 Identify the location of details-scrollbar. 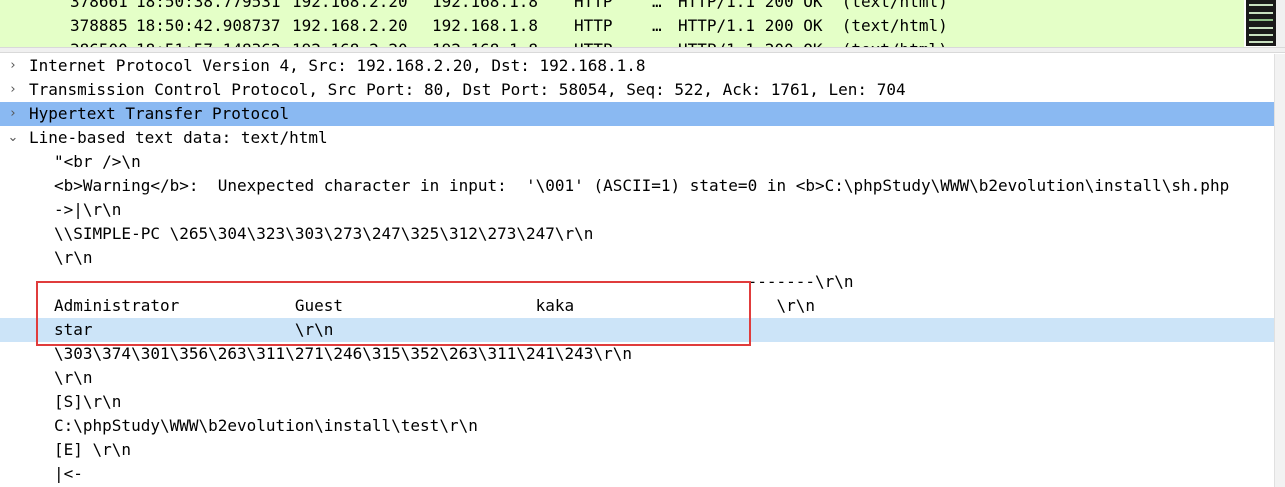
(1279, 270).